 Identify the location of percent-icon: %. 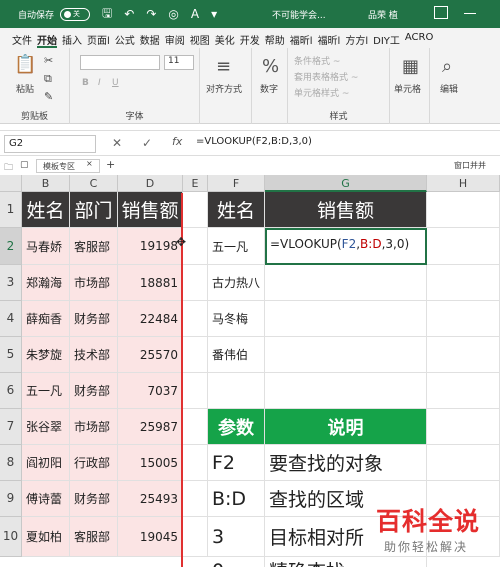
(270, 66).